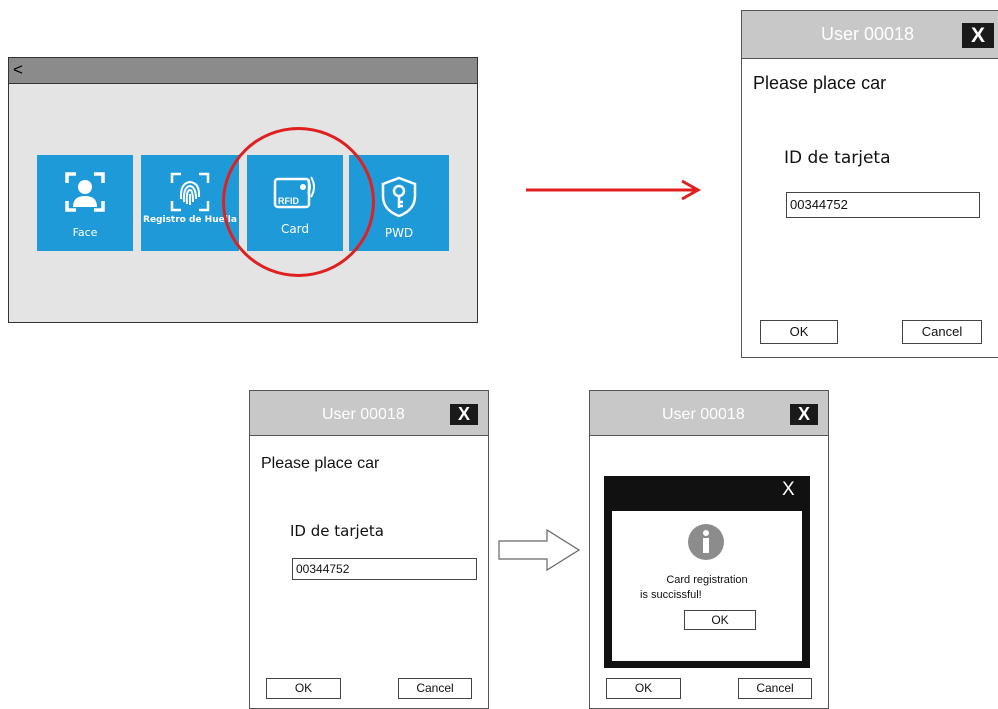 The height and width of the screenshot is (709, 998). Describe the element at coordinates (190, 192) in the screenshot. I see `fingerprint-icon` at that location.